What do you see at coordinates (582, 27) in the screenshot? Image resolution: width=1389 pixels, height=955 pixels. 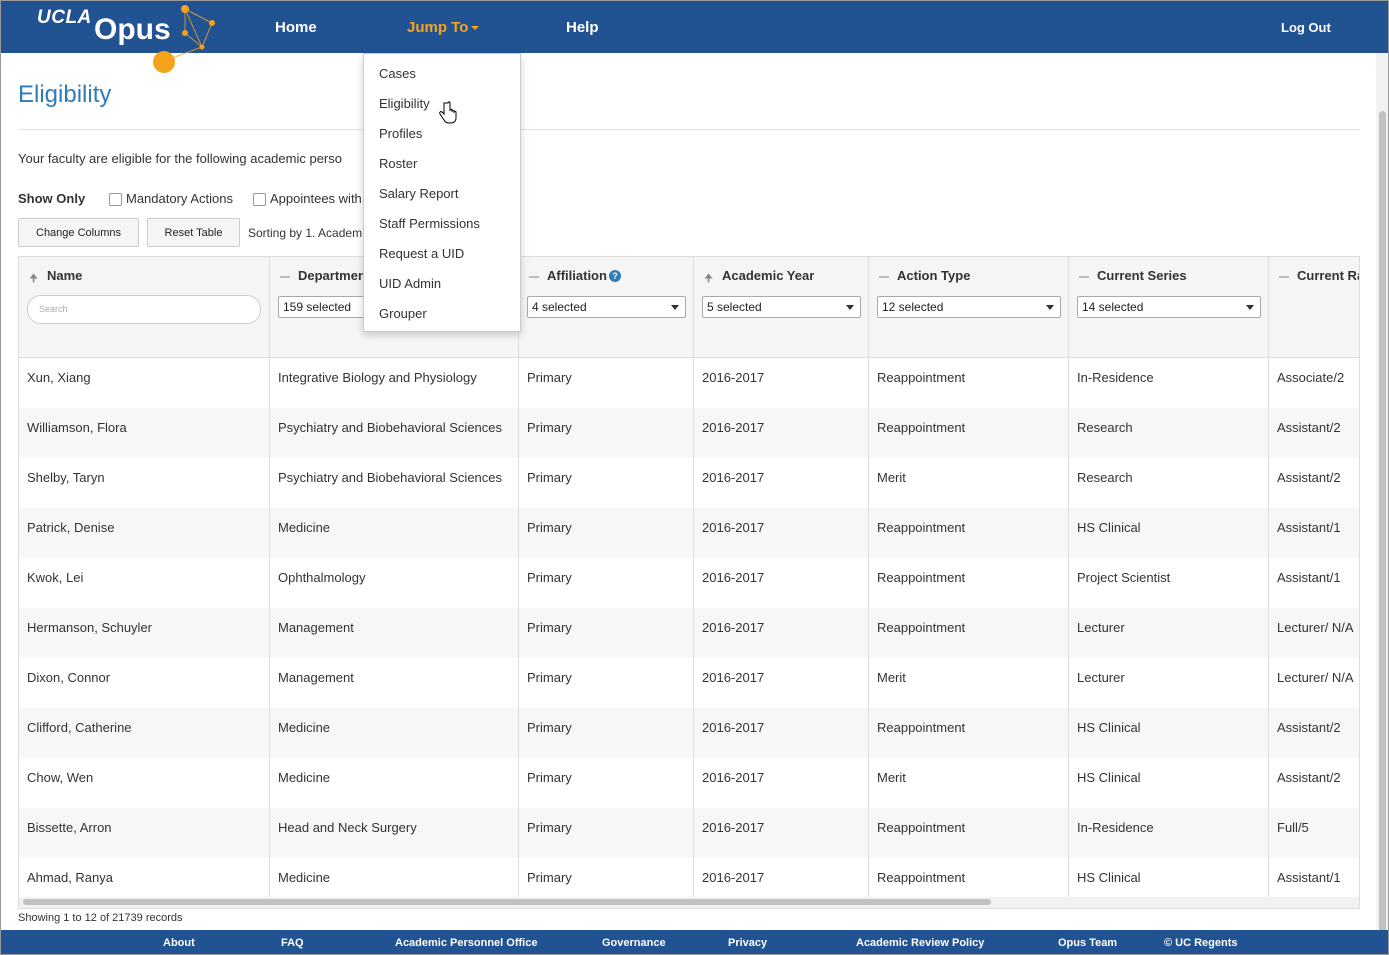 I see `nav-help: Help` at bounding box center [582, 27].